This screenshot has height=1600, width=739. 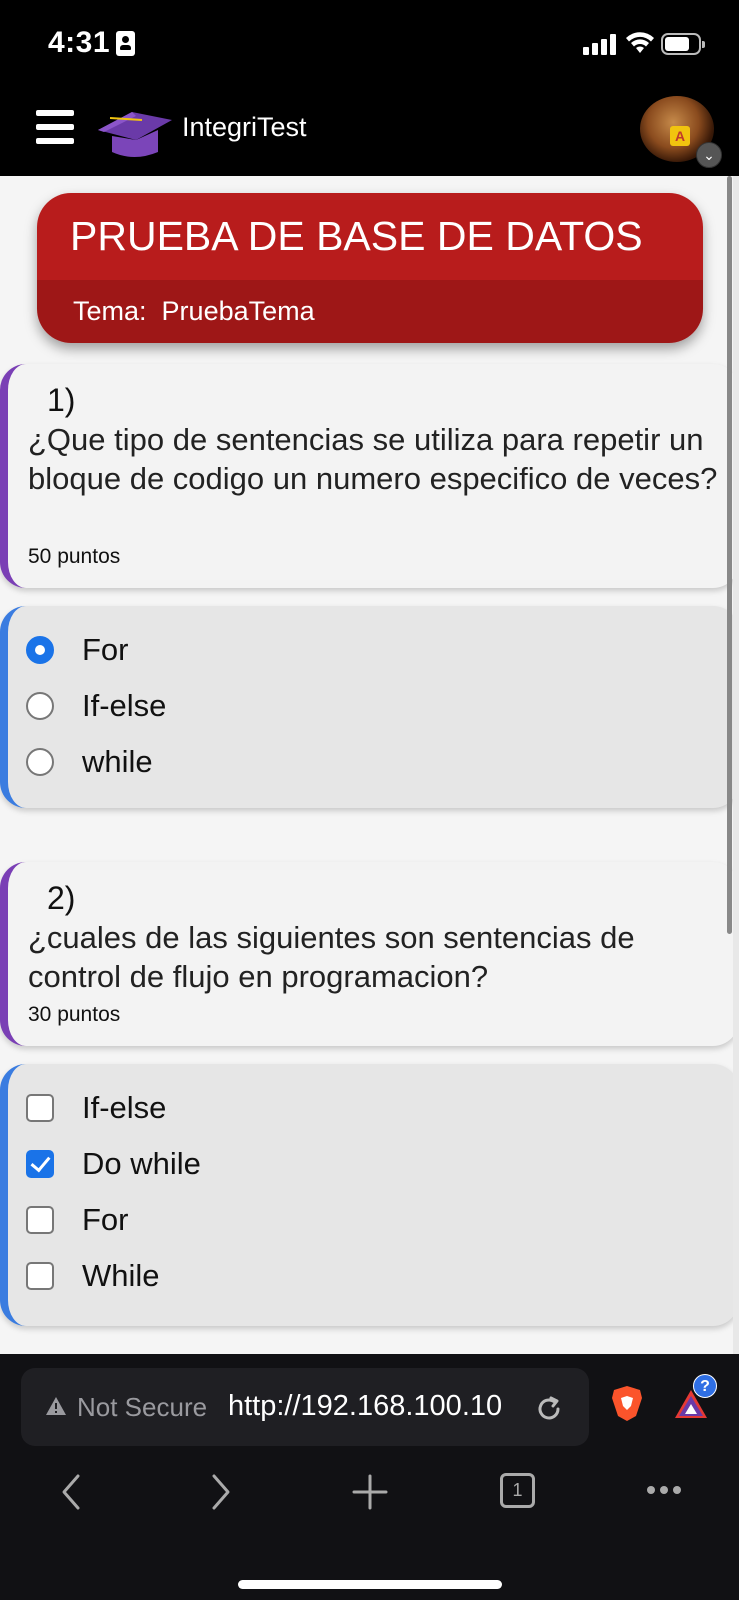 I want to click on options-card-1: For If-else while, so click(x=369, y=707).